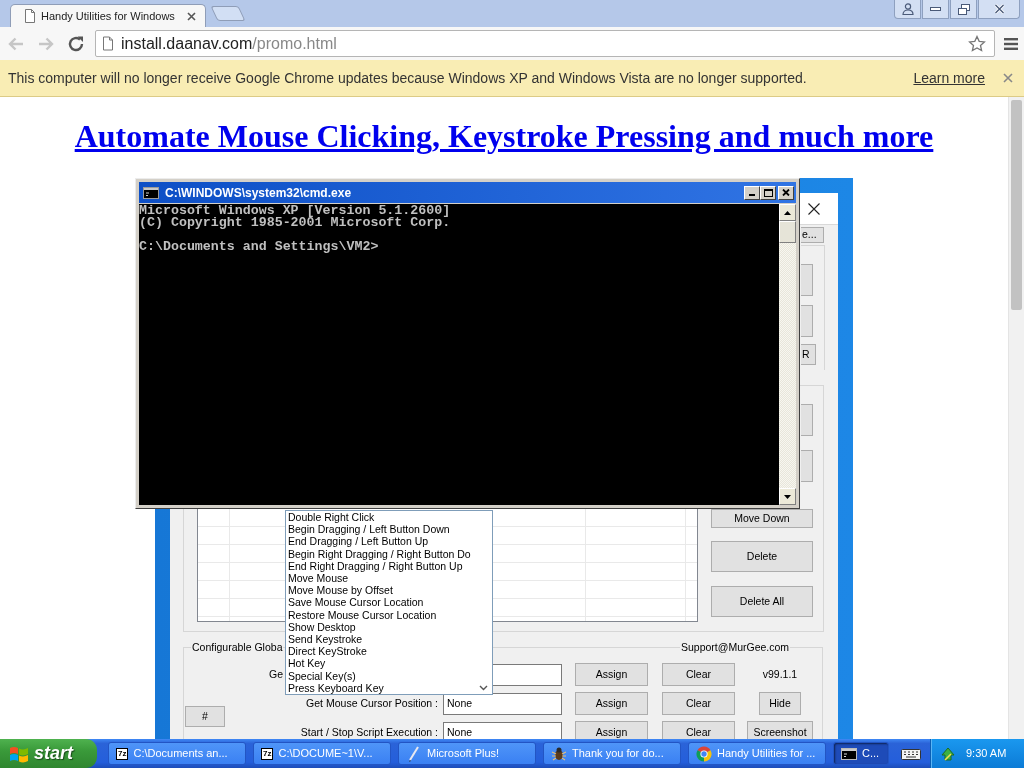 This screenshot has height=768, width=1024. Describe the element at coordinates (407, 78) in the screenshot. I see `infobar-message: This computer will no longer receive Google Chrome updates because Windows XP and Windows Vista are no longer supported.` at that location.